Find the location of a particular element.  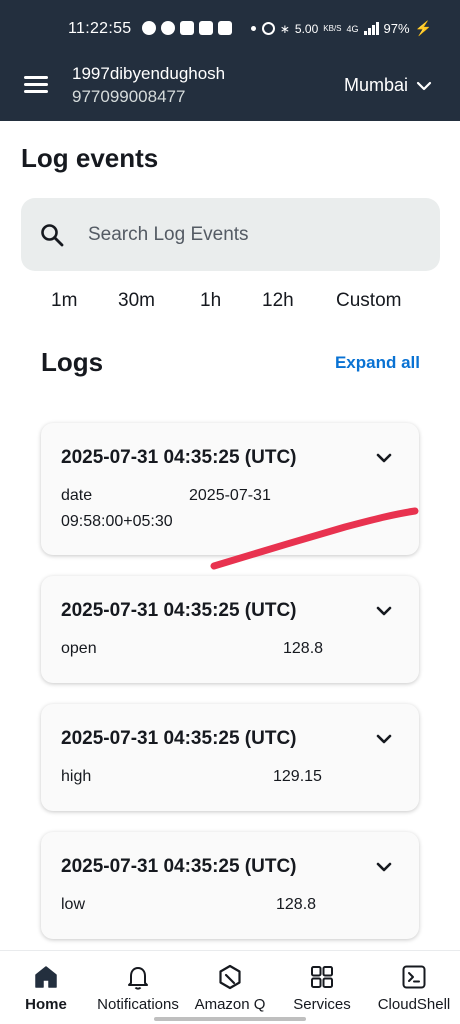

page-title: Log events is located at coordinates (90, 158).